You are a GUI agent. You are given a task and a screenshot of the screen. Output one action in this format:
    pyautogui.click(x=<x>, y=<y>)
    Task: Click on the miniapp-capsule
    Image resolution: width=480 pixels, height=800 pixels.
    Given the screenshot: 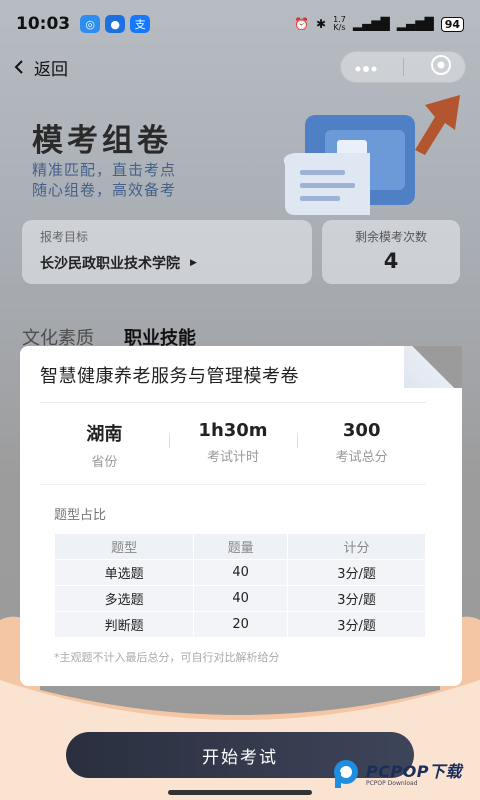 What is the action you would take?
    pyautogui.click(x=403, y=67)
    